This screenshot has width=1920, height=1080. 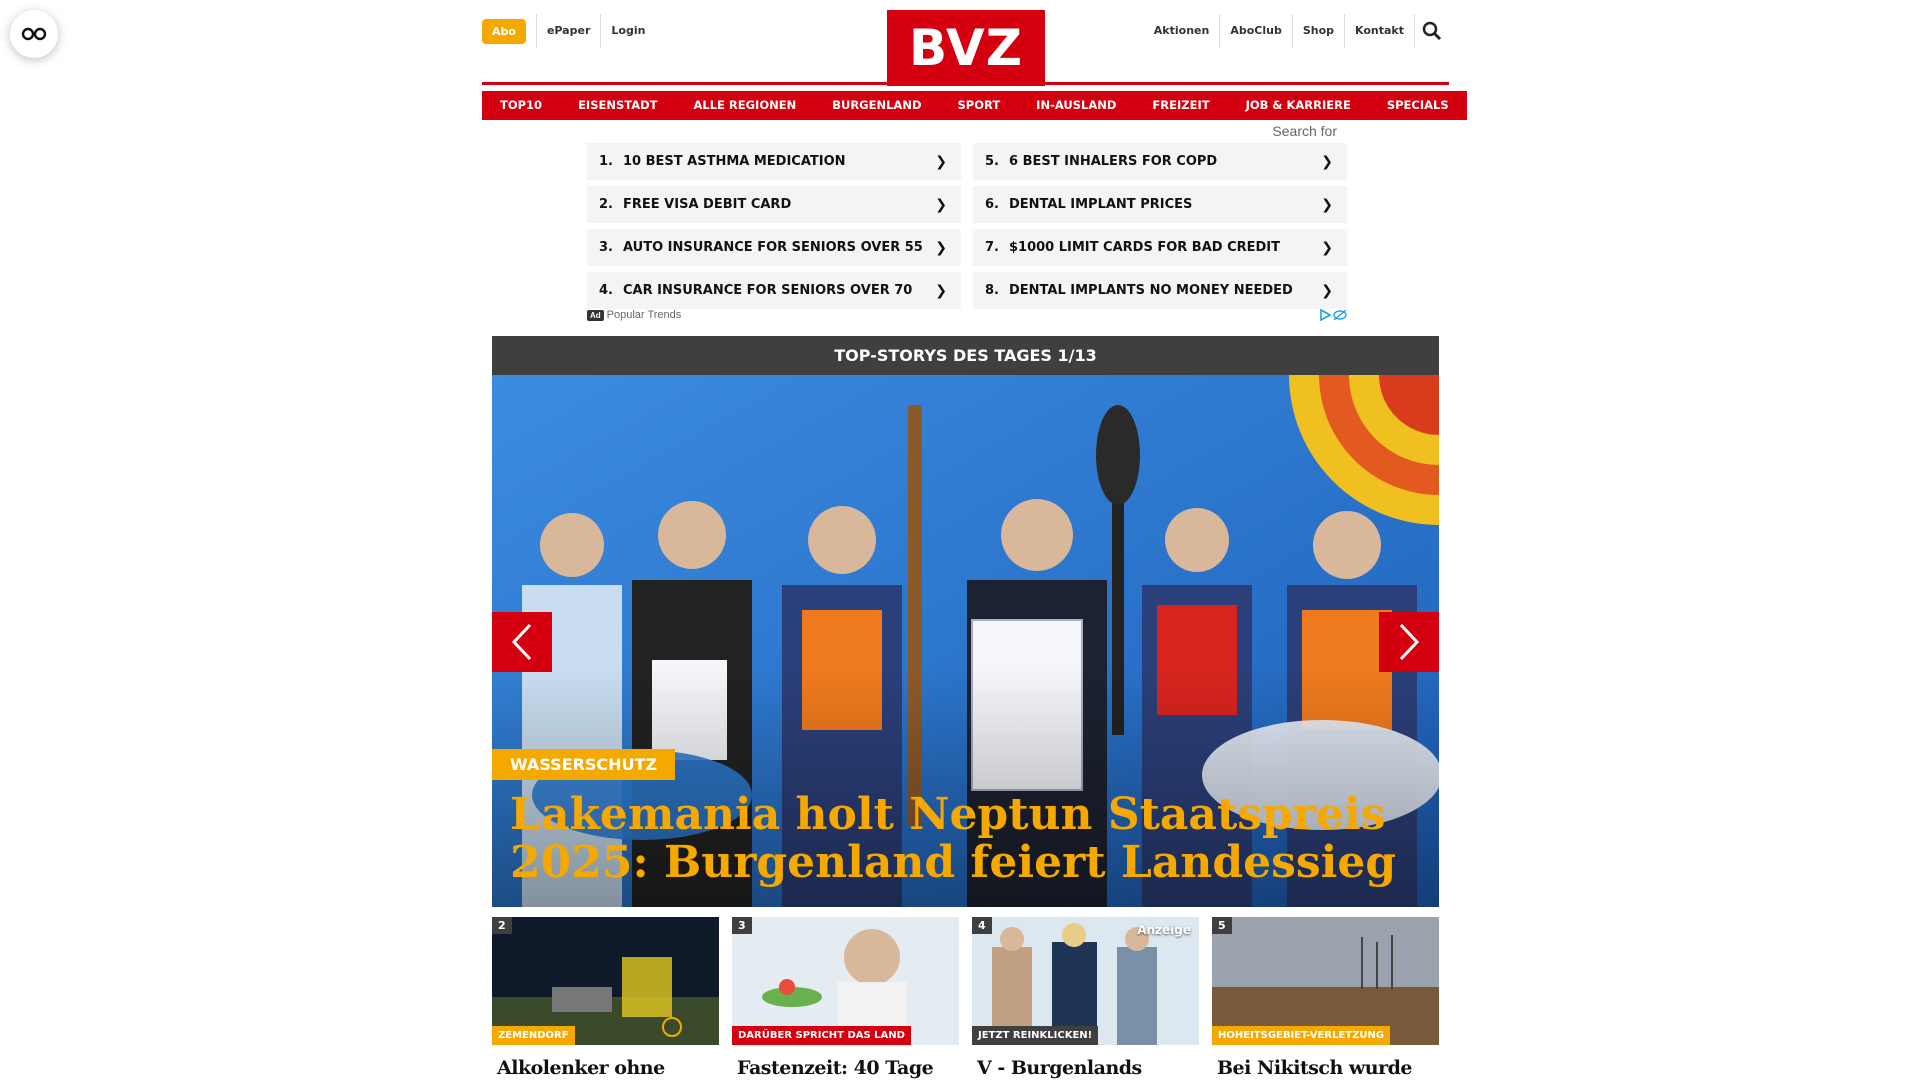 I want to click on story-tag: HOHEITSGEBIET-VERLETZUNG, so click(x=1301, y=1035).